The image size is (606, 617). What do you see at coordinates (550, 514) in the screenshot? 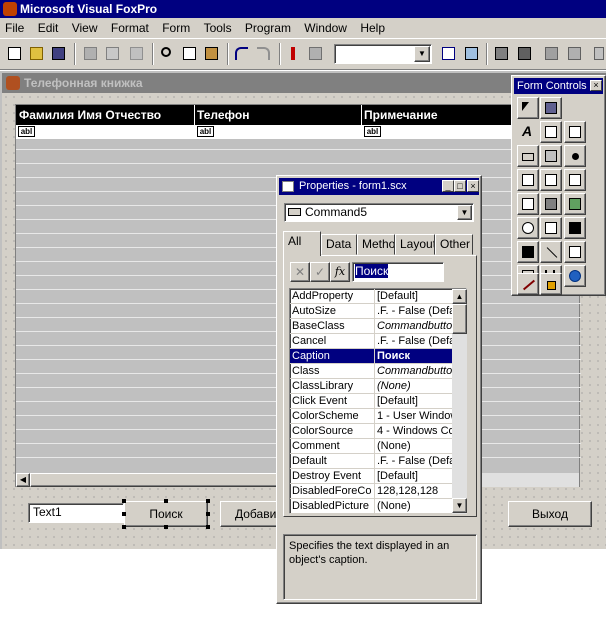
I see `exit-button: Выход` at bounding box center [550, 514].